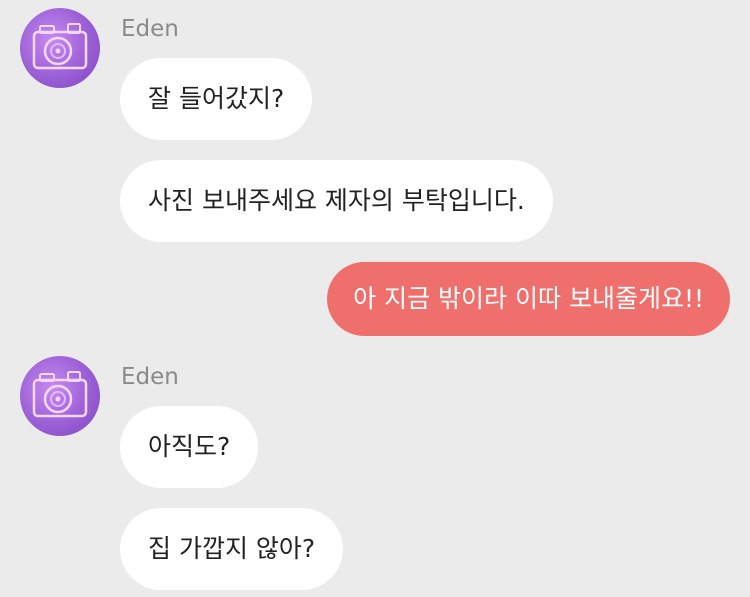 The width and height of the screenshot is (750, 597). Describe the element at coordinates (232, 549) in the screenshot. I see `message-bubble-incoming: 집 가깝지 않아?` at that location.